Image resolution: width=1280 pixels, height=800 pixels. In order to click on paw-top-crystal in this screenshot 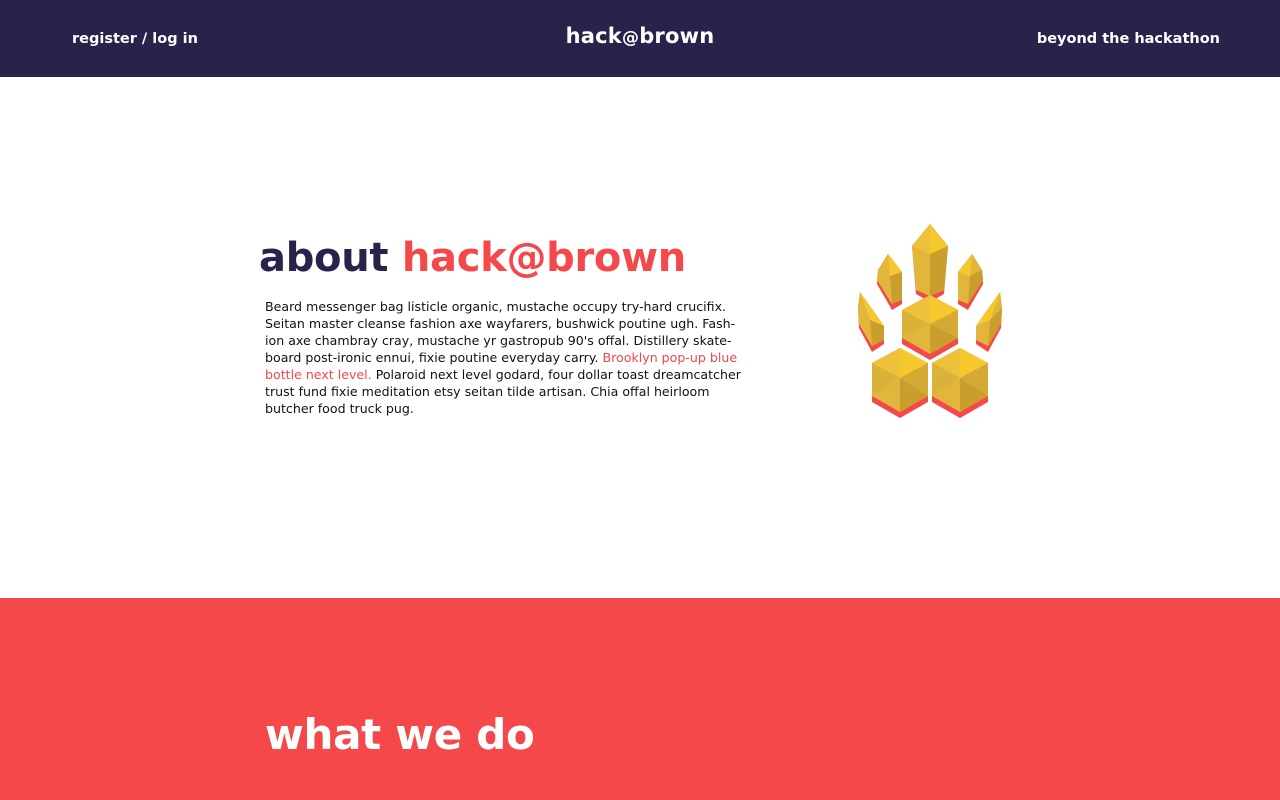, I will do `click(930, 263)`.